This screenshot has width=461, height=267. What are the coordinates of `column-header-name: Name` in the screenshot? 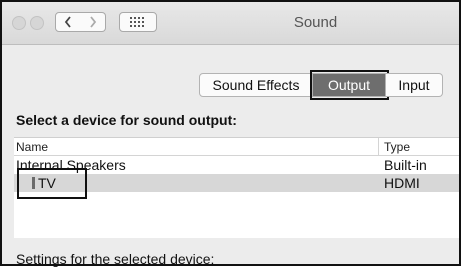 It's located at (32, 147).